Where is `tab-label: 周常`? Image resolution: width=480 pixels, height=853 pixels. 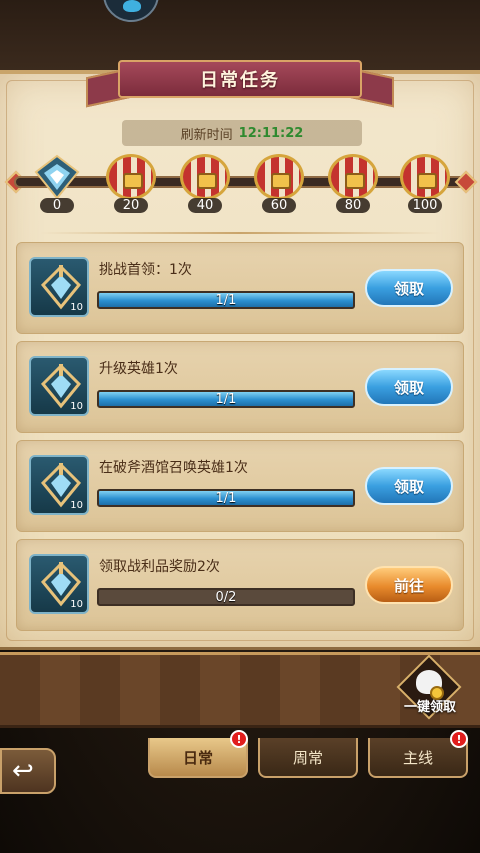
tab-label: 周常 is located at coordinates (307, 757).